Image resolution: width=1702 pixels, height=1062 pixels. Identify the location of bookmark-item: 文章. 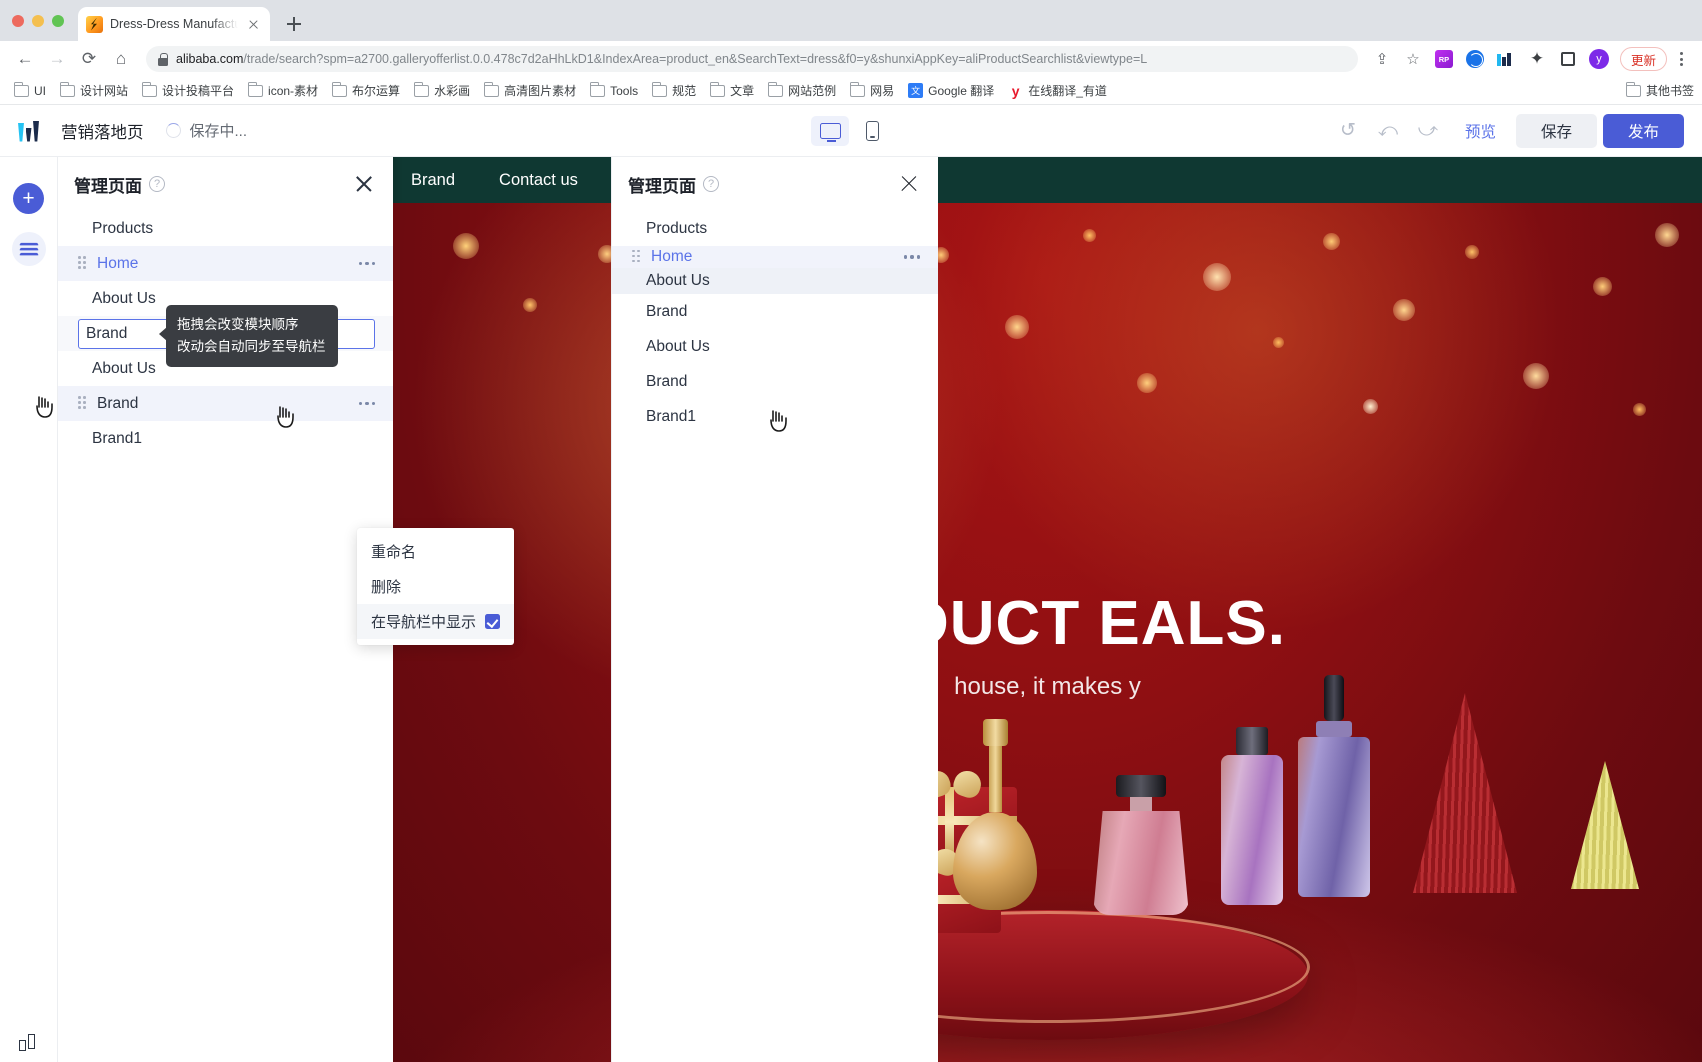
(732, 90).